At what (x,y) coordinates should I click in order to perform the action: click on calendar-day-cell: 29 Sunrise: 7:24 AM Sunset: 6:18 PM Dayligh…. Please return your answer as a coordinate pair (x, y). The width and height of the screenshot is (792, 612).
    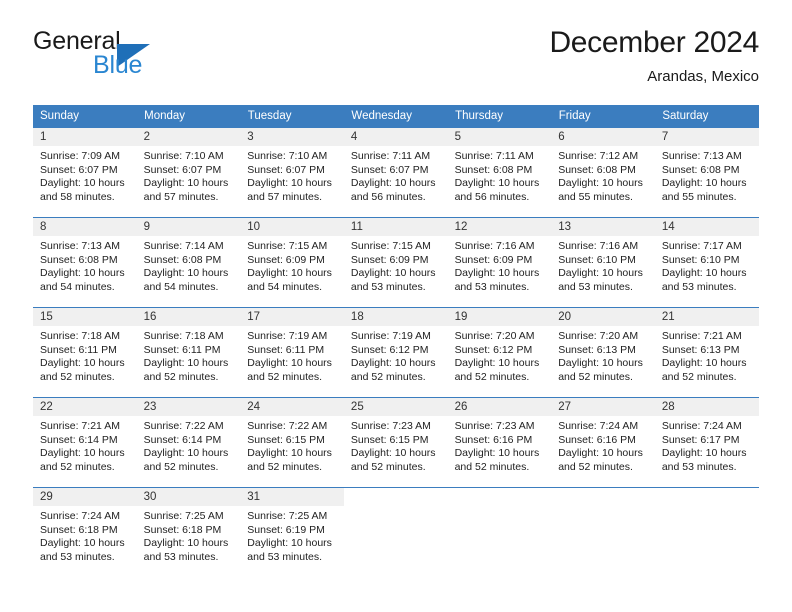
    Looking at the image, I should click on (85, 532).